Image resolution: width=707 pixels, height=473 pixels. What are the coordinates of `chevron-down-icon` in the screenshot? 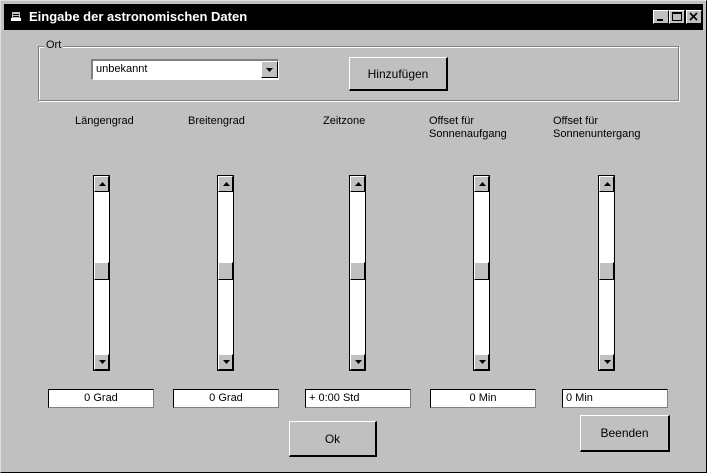 It's located at (269, 70).